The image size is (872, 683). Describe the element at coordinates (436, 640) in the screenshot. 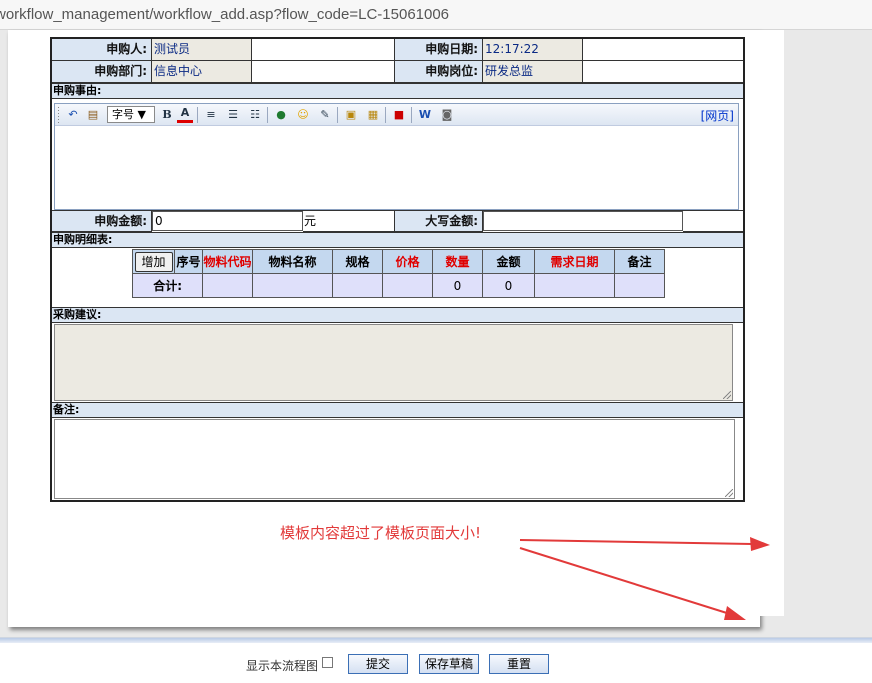

I see `bottom-divider` at that location.